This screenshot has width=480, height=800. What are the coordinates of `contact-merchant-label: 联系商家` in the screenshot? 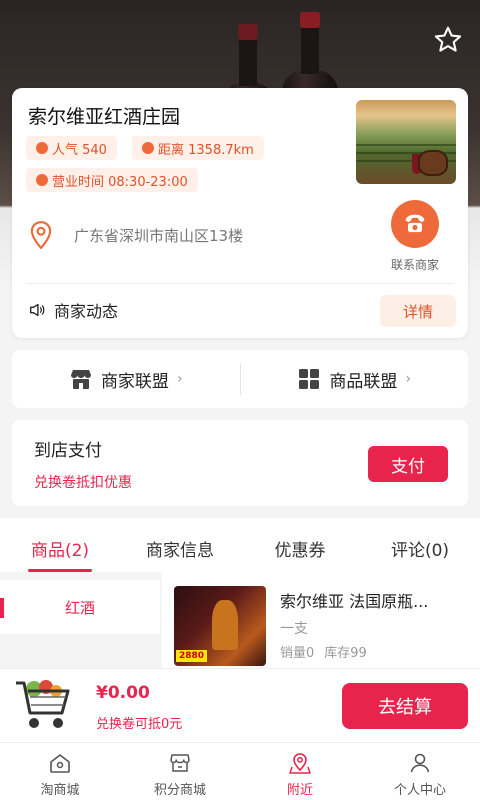 It's located at (414, 265).